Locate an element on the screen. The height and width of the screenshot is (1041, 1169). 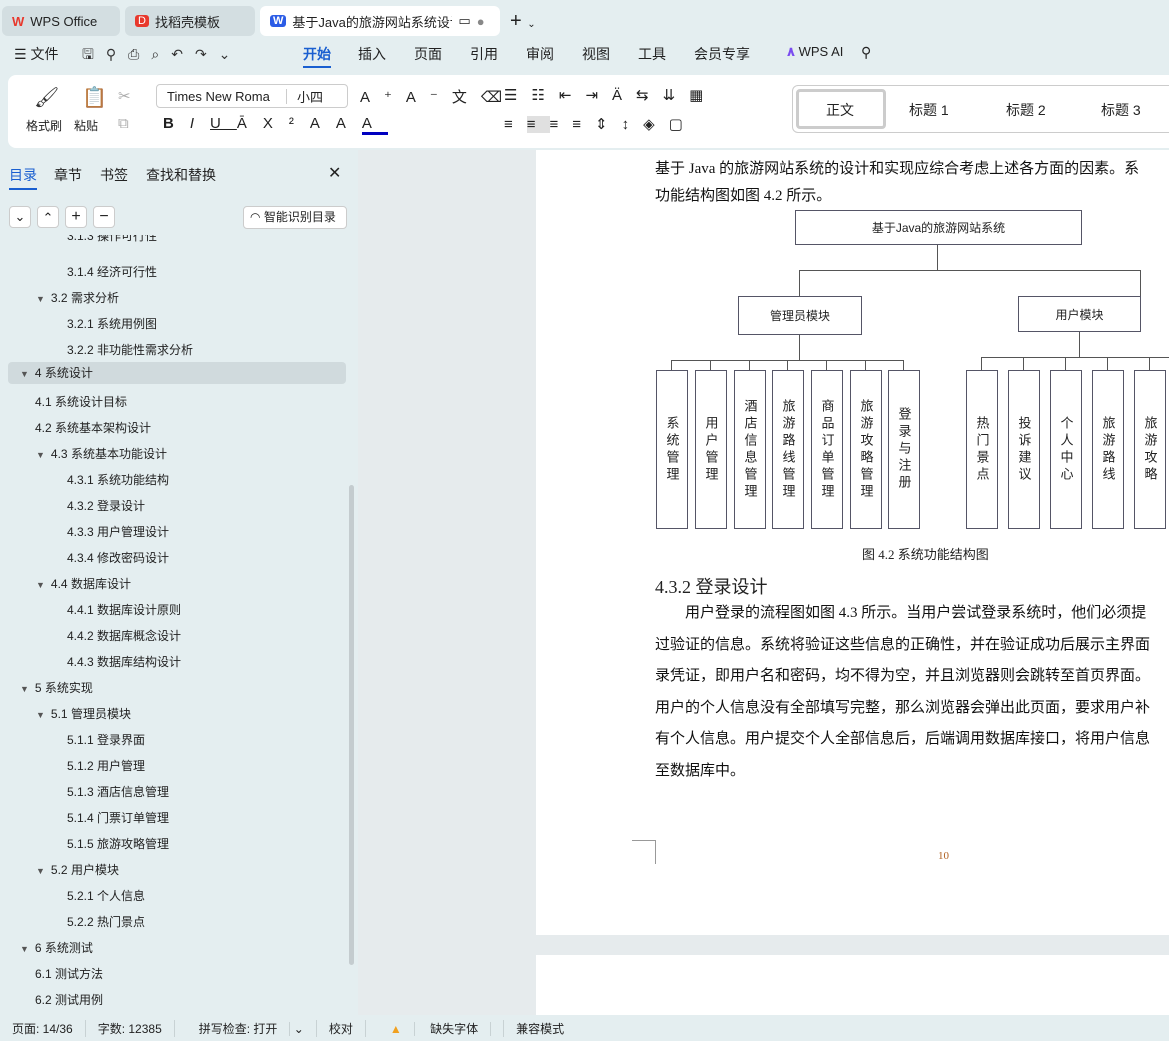
smart-toc-button: ◠ 智能识别目录 is located at coordinates (295, 217).